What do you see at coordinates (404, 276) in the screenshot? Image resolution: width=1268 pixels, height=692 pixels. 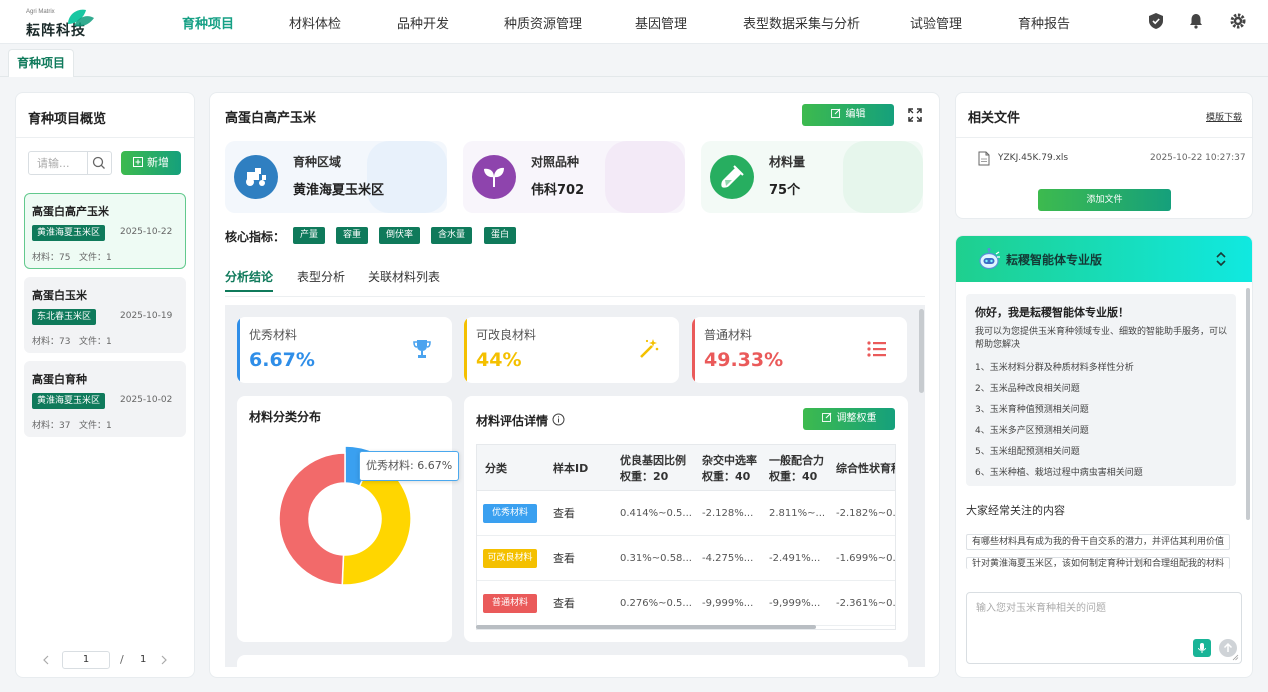 I see `tab-related-materials: 关联材料列表` at bounding box center [404, 276].